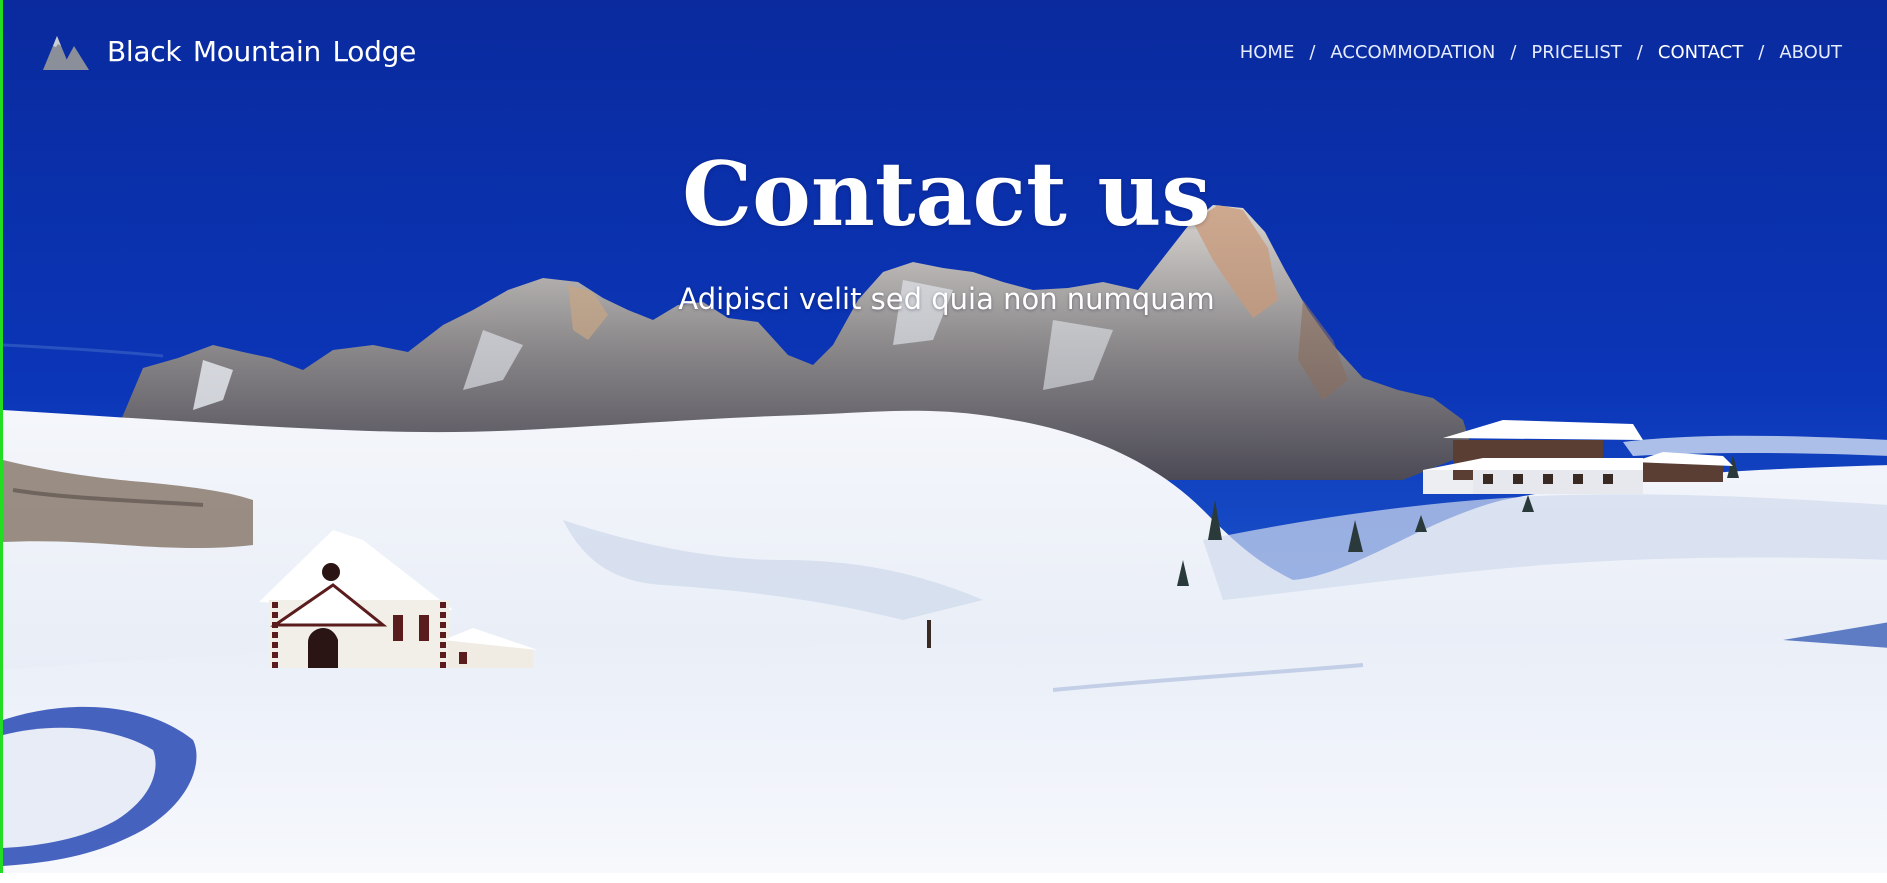  Describe the element at coordinates (1267, 52) in the screenshot. I see `nav-item-home: HOME` at that location.